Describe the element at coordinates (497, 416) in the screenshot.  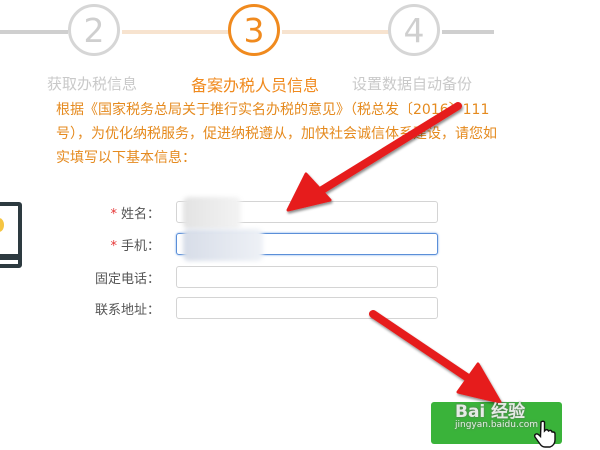
I see `baidu-jingyan-watermark: Bai 经验 jingyan.baidu.com` at that location.